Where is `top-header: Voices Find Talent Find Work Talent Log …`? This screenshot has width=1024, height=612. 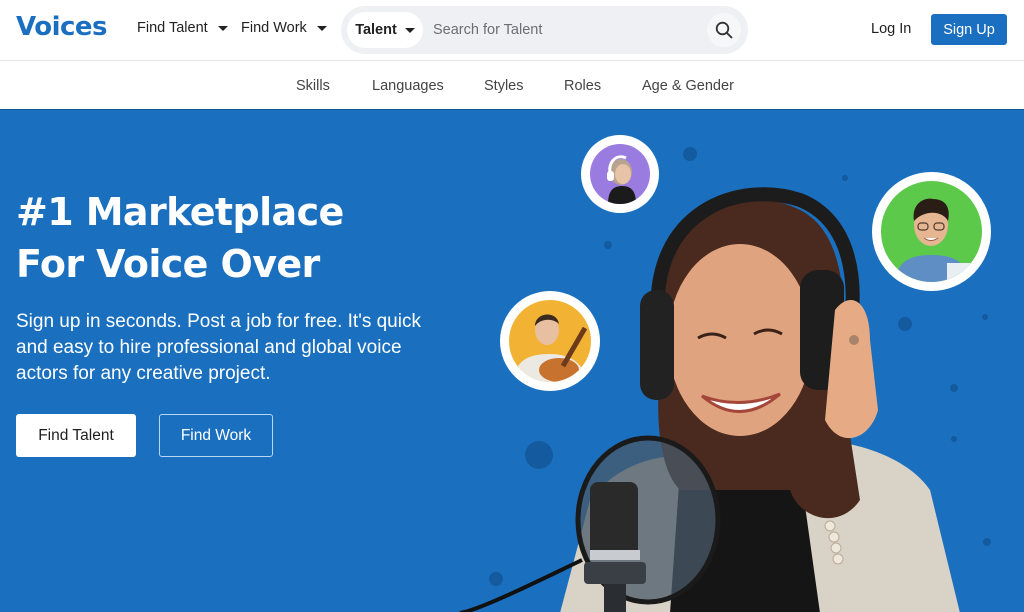 top-header: Voices Find Talent Find Work Talent Log … is located at coordinates (512, 30).